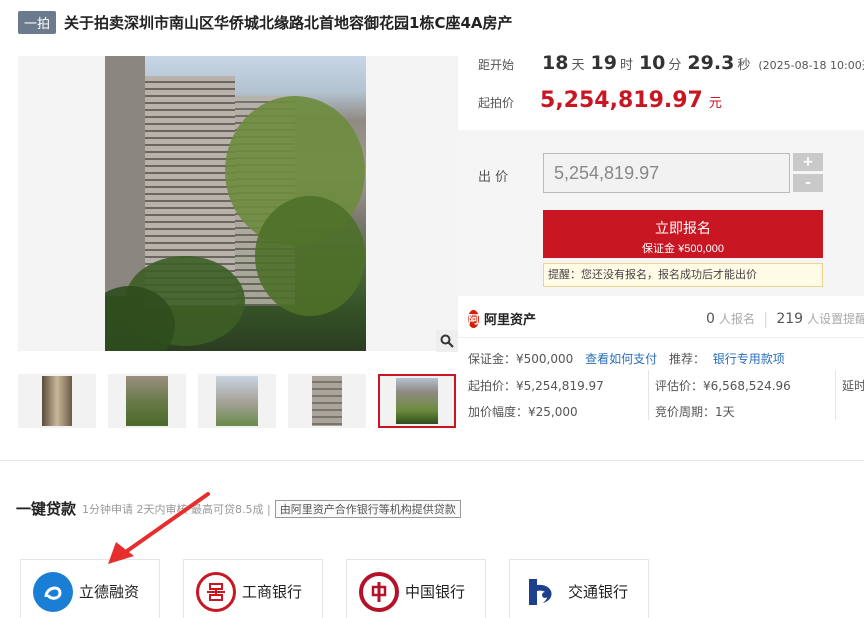 Image resolution: width=864 pixels, height=618 pixels. I want to click on countdown-minutes: 10, so click(652, 63).